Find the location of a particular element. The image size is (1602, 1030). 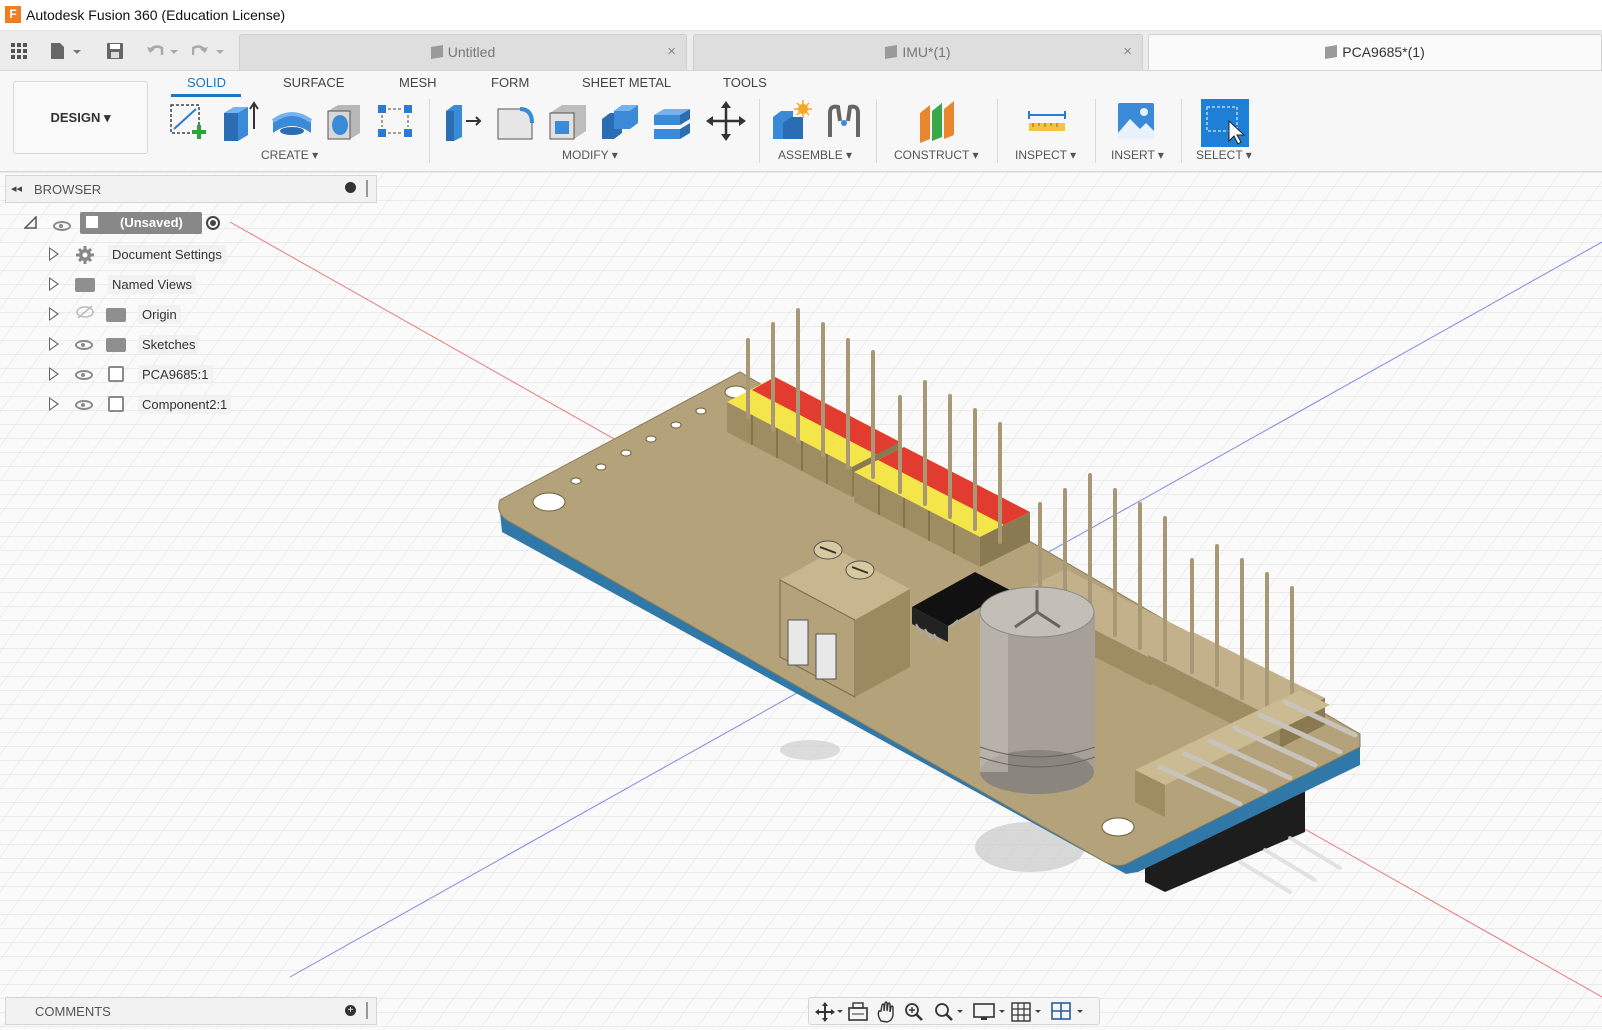

shell-icon is located at coordinates (568, 121).